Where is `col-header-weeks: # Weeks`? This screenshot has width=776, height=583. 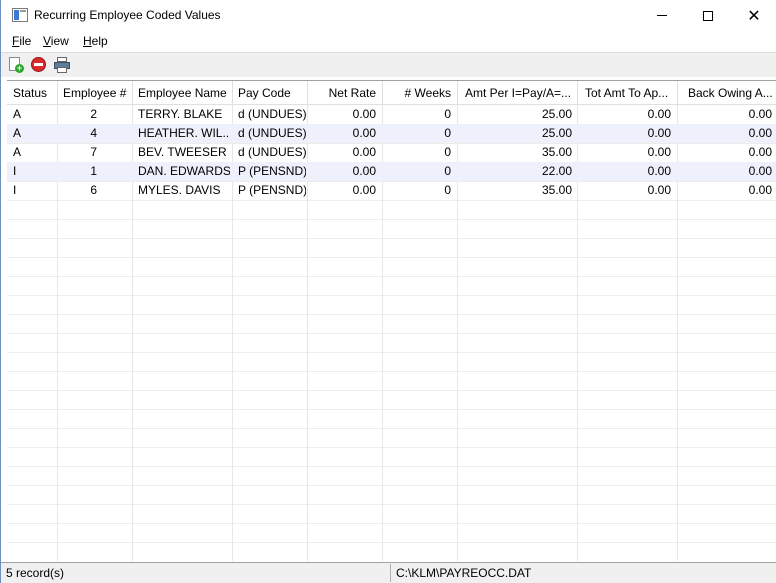
col-header-weeks: # Weeks is located at coordinates (417, 93).